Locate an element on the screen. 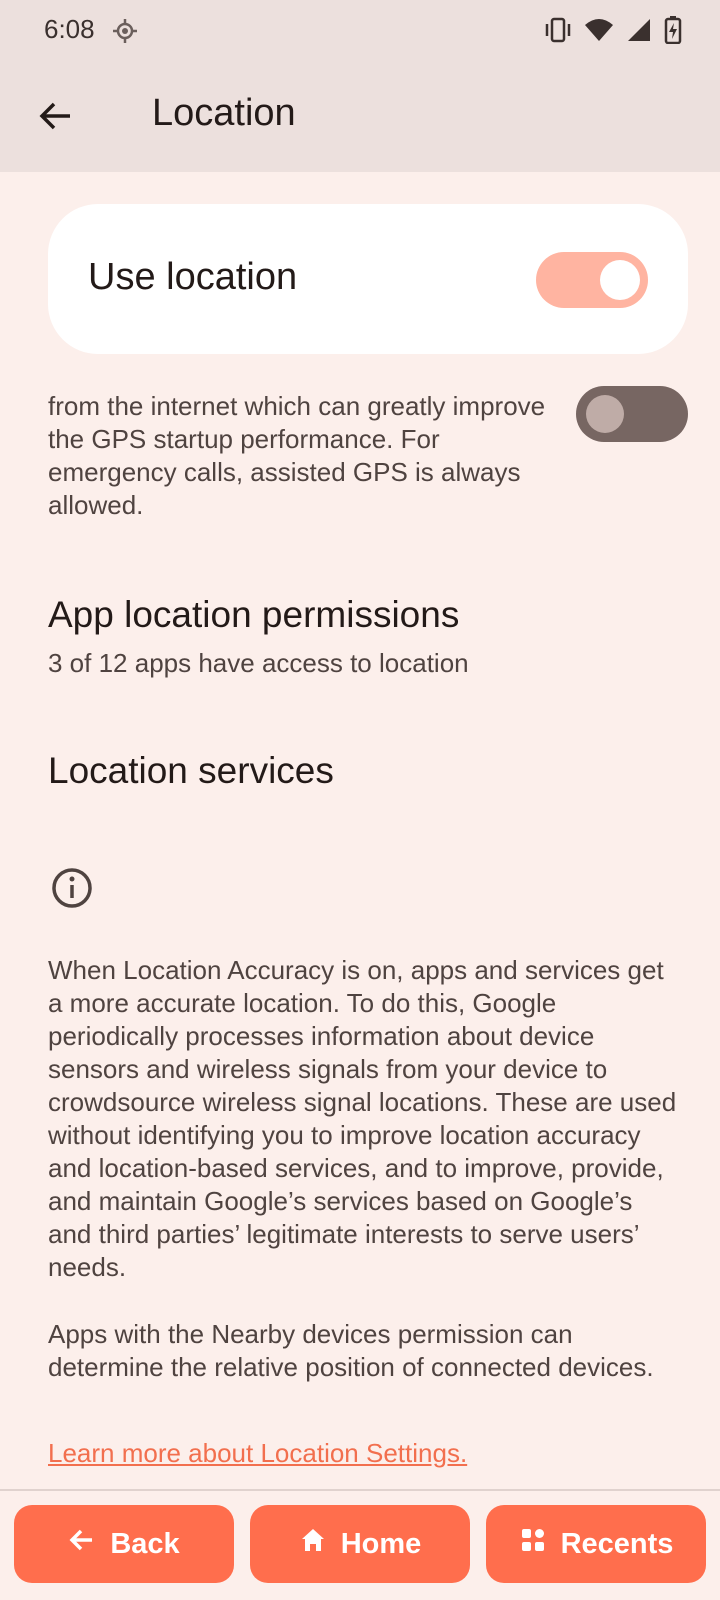  location-services-title: Location services is located at coordinates (191, 771).